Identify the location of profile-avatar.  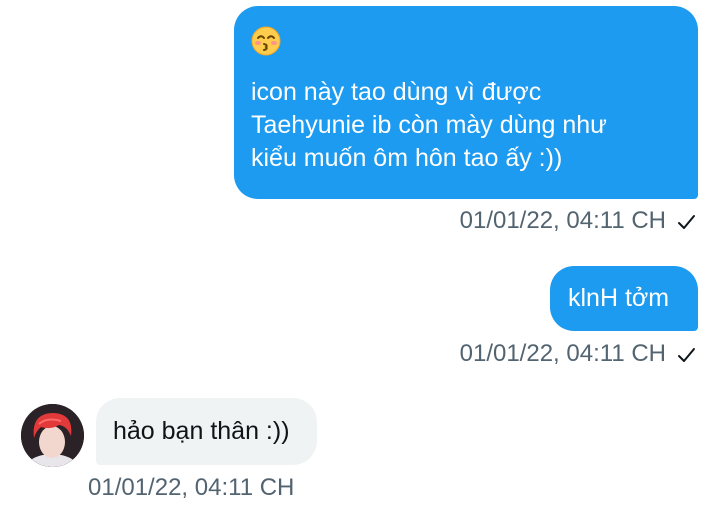
(52, 435).